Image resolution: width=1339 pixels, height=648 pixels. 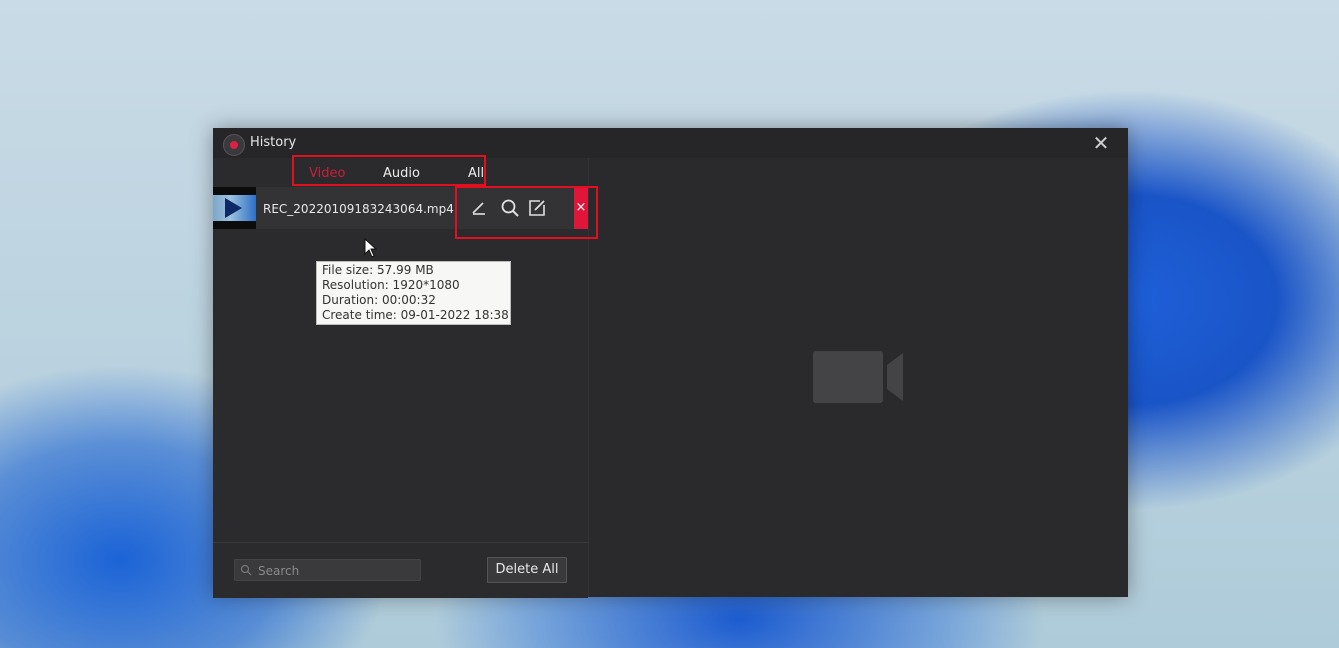 I want to click on tab-all: All, so click(x=476, y=173).